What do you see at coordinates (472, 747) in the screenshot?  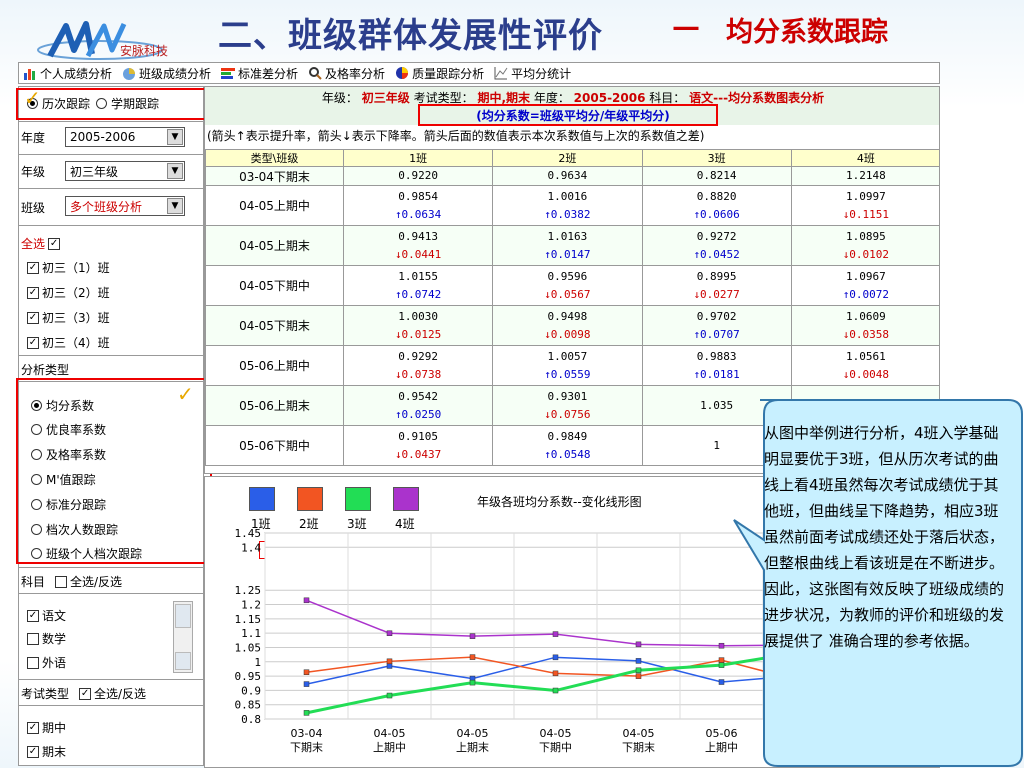 I see `x-tick-label: 上期末` at bounding box center [472, 747].